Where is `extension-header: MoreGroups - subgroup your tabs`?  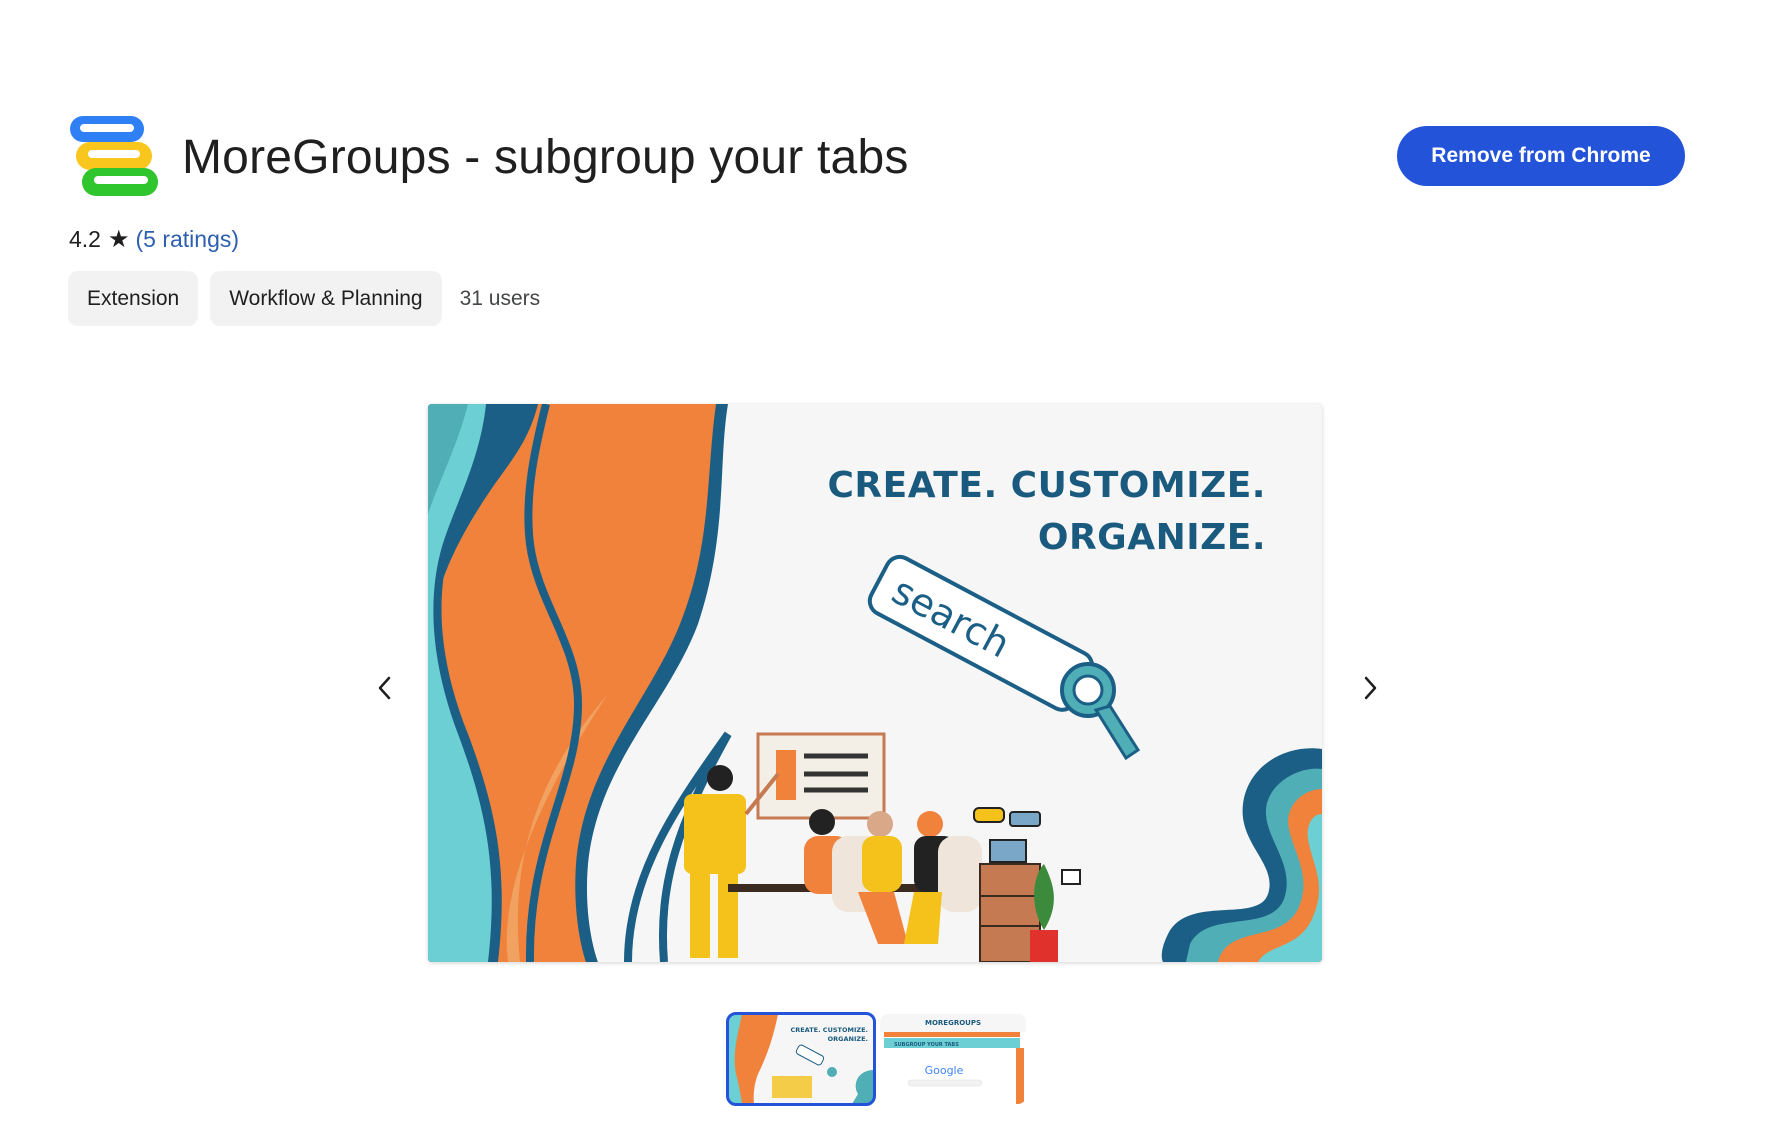
extension-header: MoreGroups - subgroup your tabs is located at coordinates (488, 157).